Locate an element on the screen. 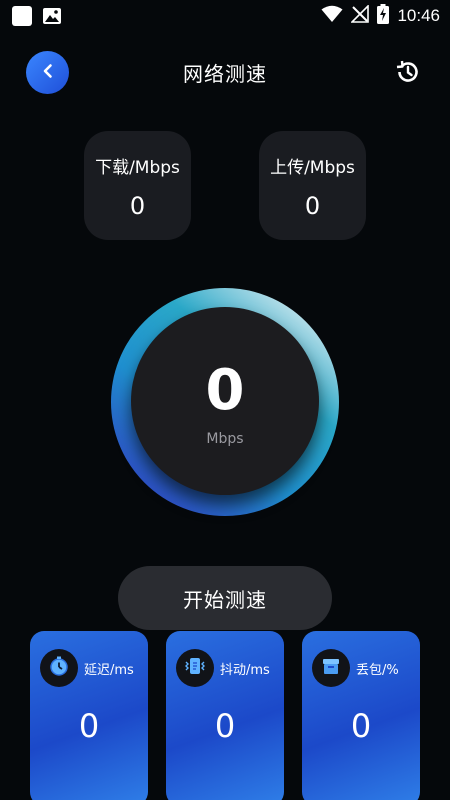 The height and width of the screenshot is (800, 450). image-icon is located at coordinates (52, 16).